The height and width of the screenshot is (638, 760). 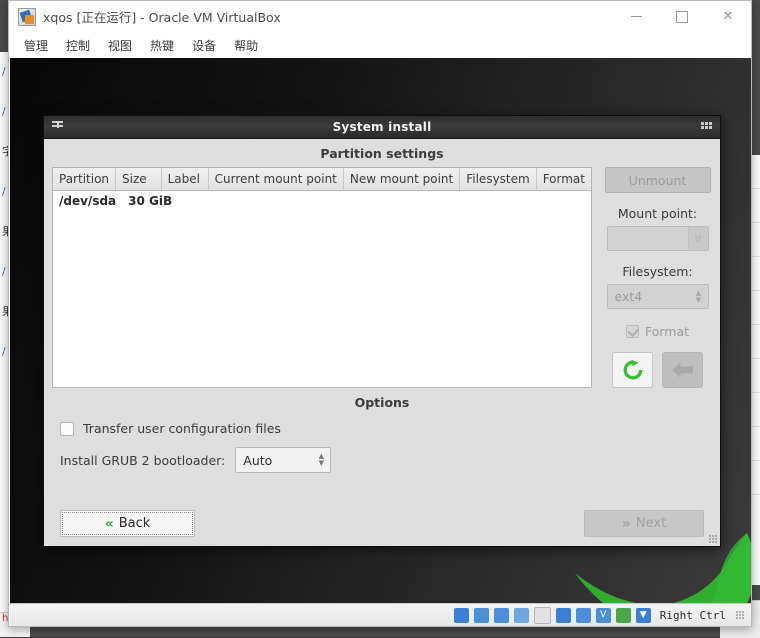 I want to click on virtualbox-menubar: 管理 控制 视图 热键 设备 帮助, so click(x=380, y=46).